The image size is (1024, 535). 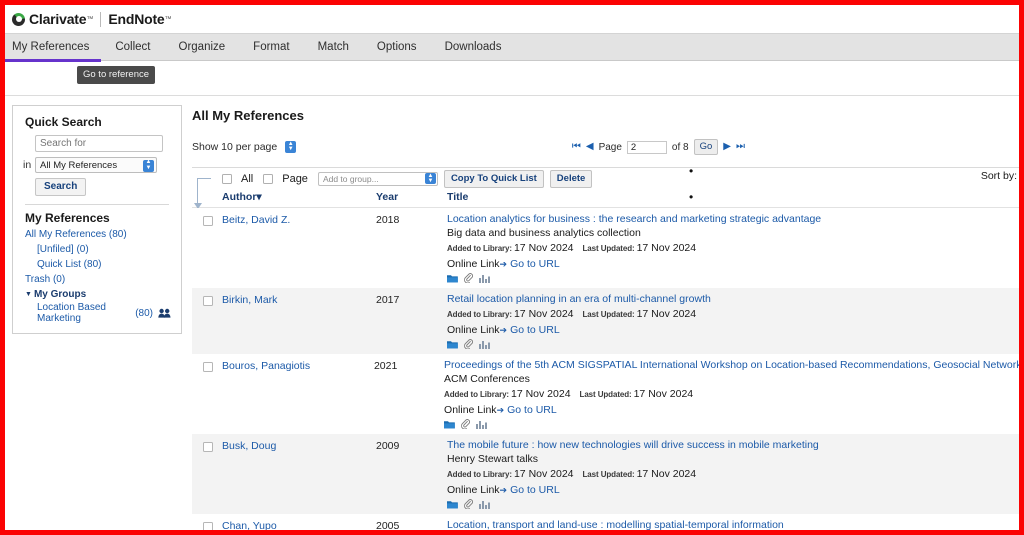 I want to click on chevron-updown-icon-addgroup: ▲ ▼, so click(x=430, y=178).